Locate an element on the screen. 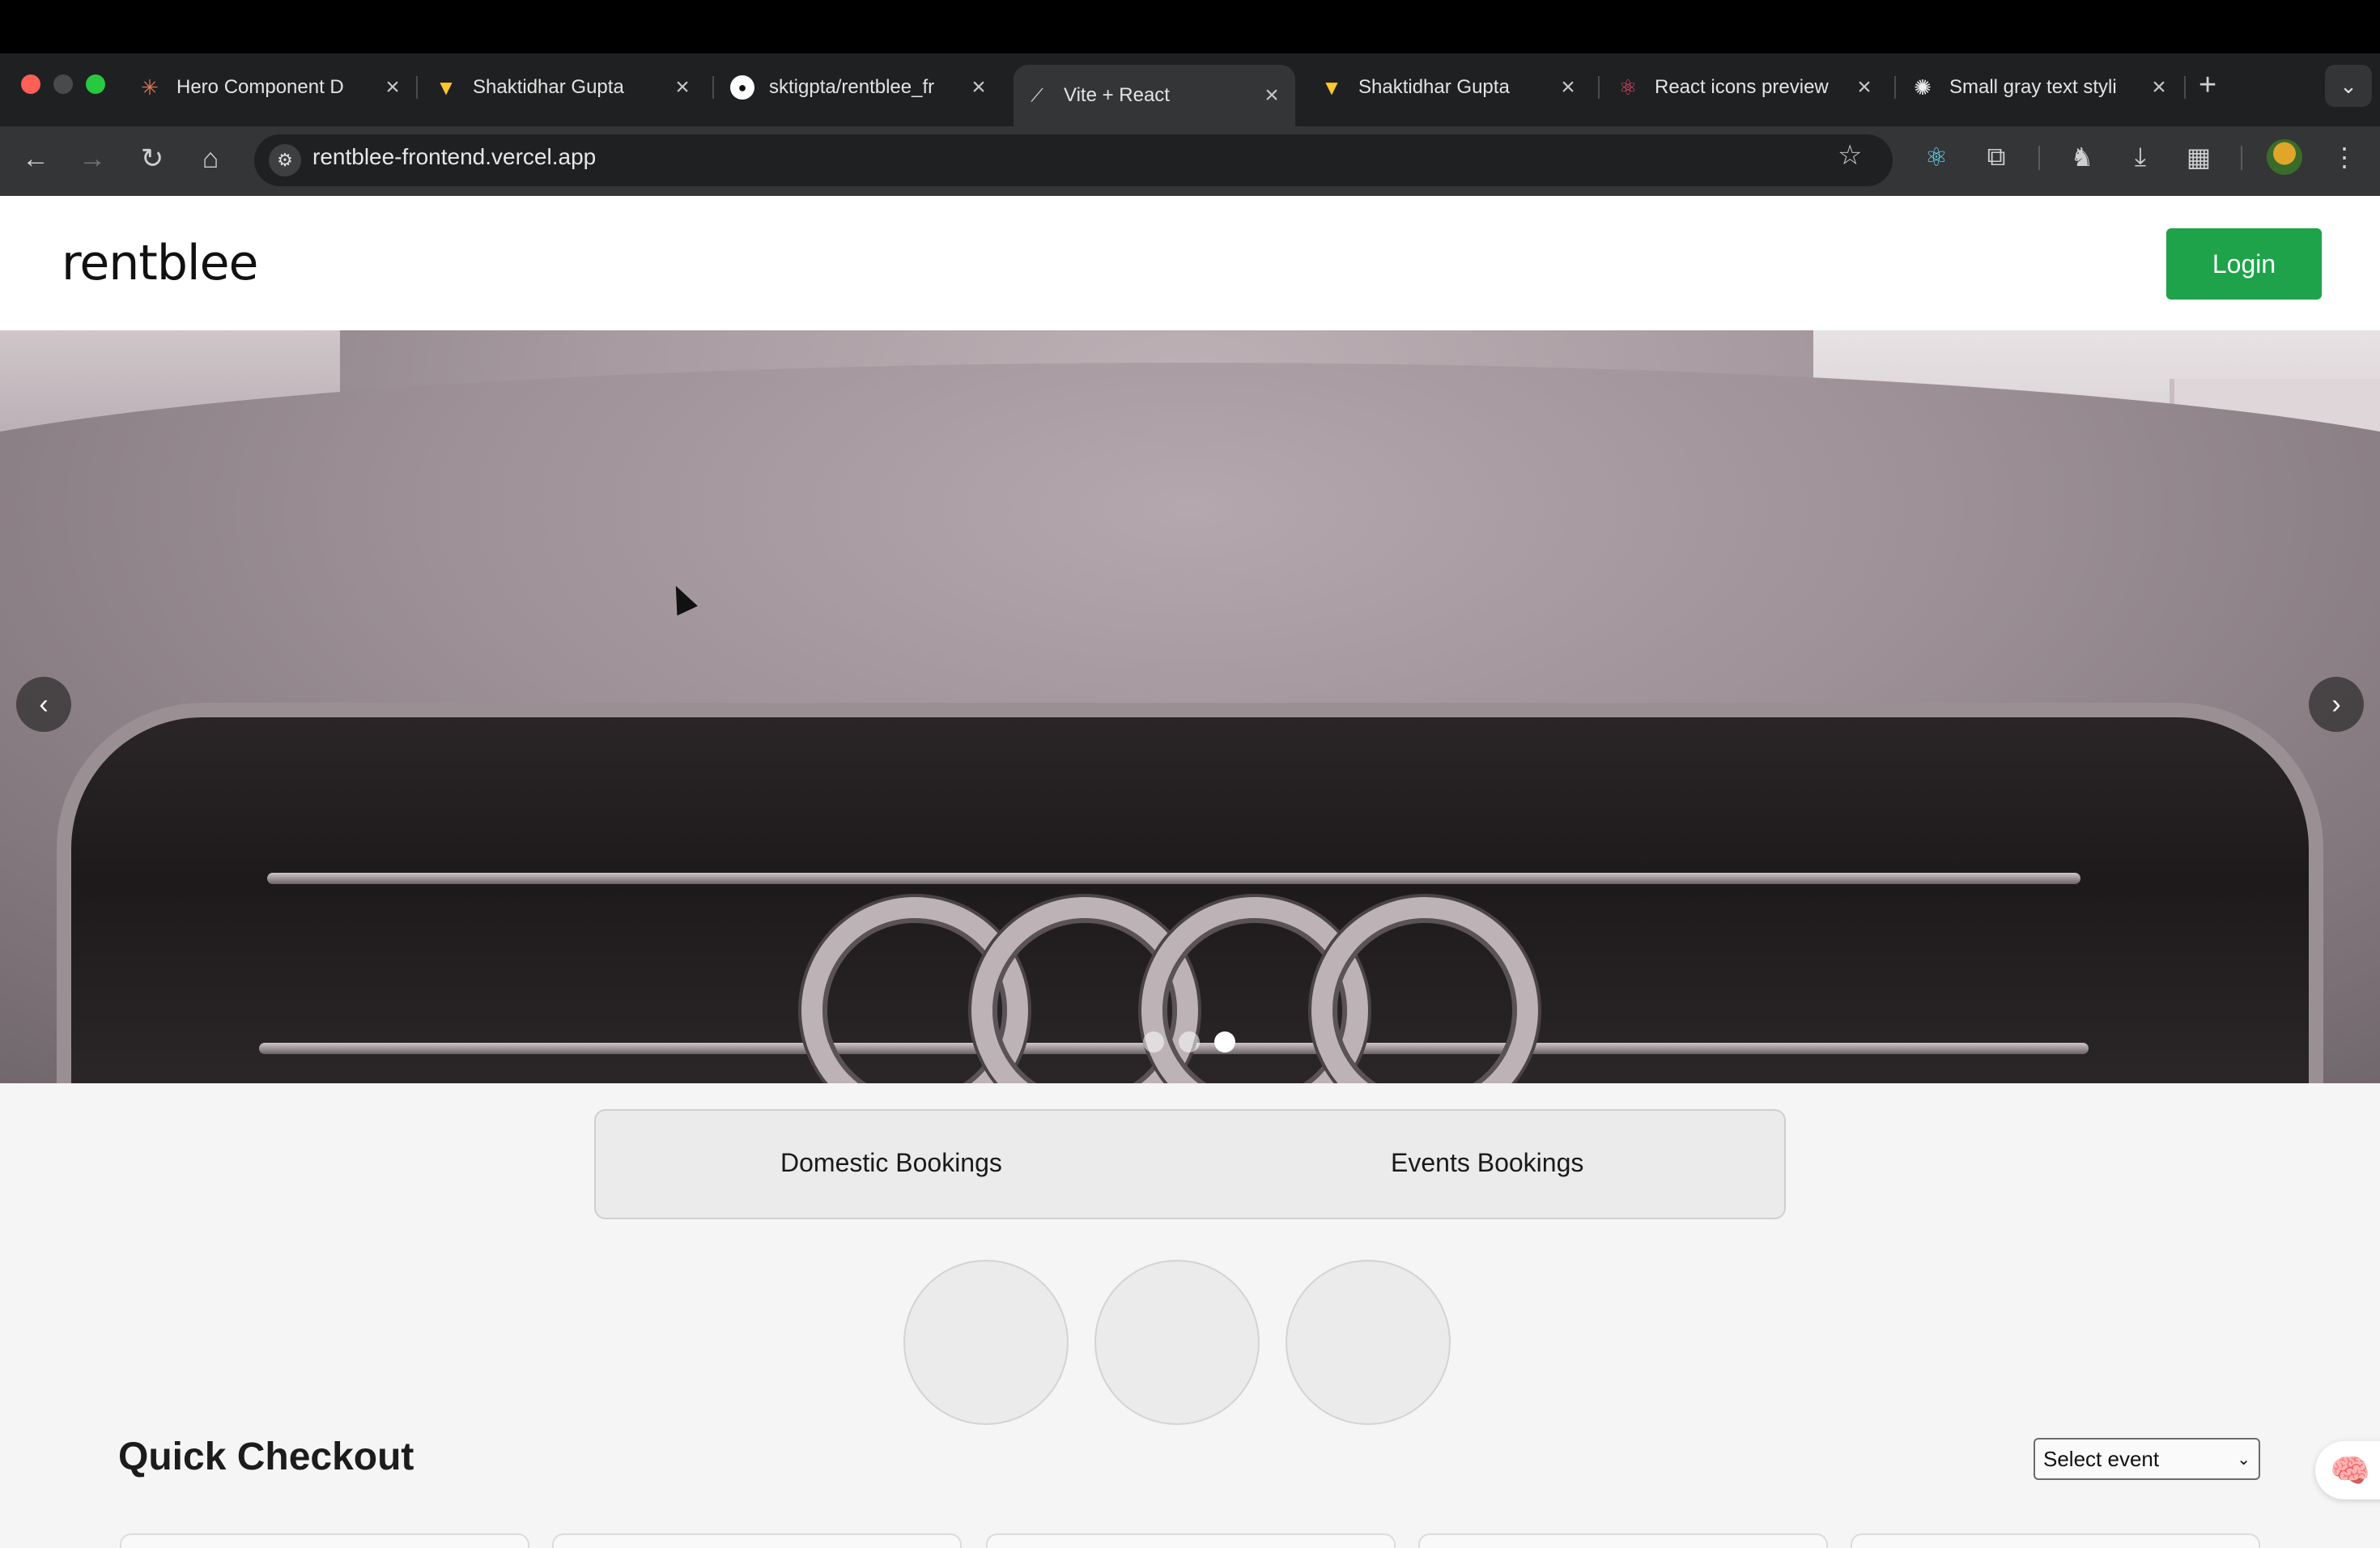 The image size is (2380, 1548). tab-title: Hero Component D is located at coordinates (260, 87).